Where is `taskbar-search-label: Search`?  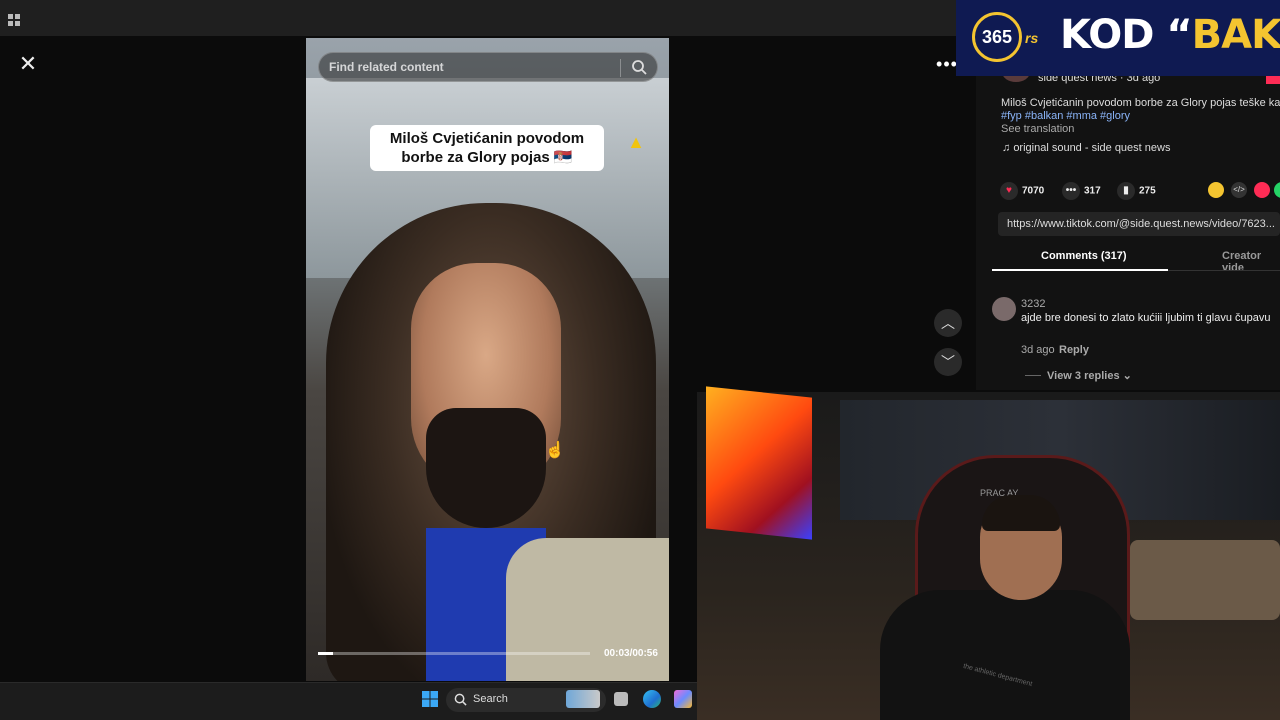
taskbar-search-label: Search is located at coordinates (490, 699).